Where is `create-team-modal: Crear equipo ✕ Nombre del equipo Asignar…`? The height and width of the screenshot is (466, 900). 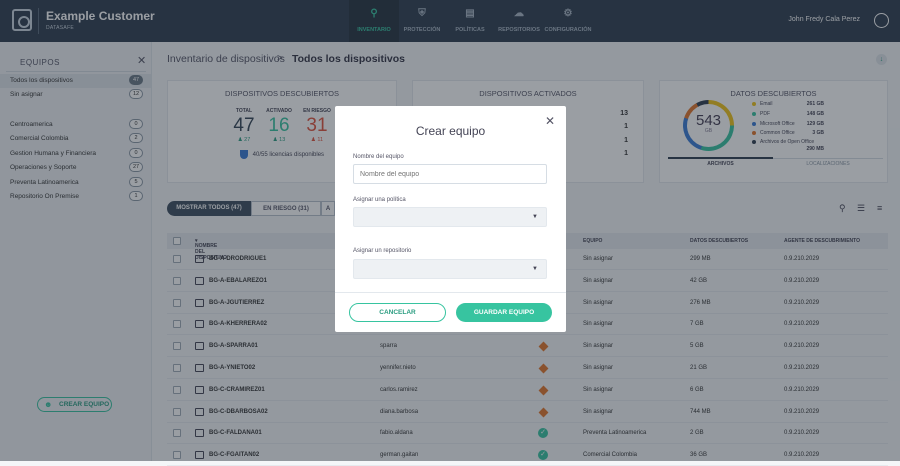 create-team-modal: Crear equipo ✕ Nombre del equipo Asignar… is located at coordinates (450, 219).